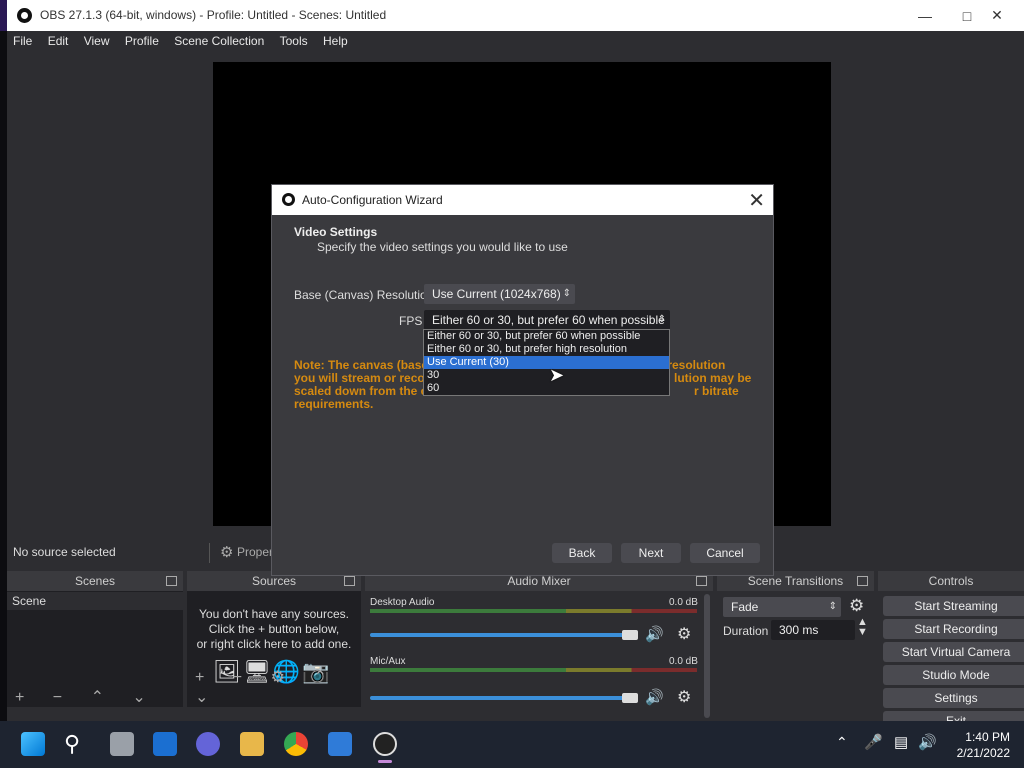 The width and height of the screenshot is (1024, 768). I want to click on start-streaming-button: Start Streaming, so click(953, 606).